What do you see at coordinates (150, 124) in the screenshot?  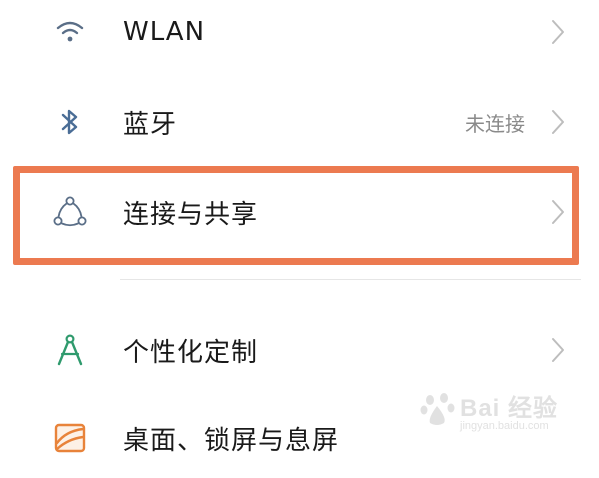 I see `bluetooth-label: 蓝牙` at bounding box center [150, 124].